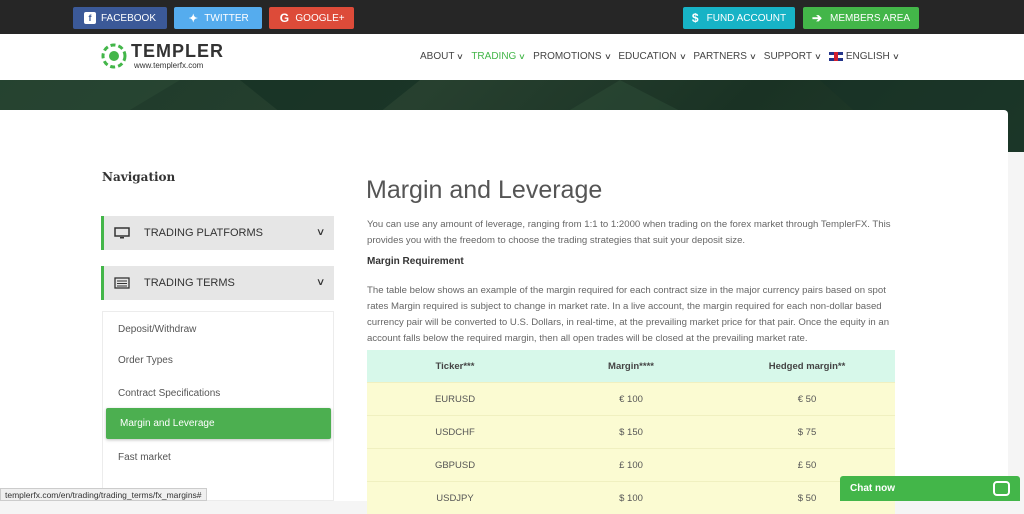 Image resolution: width=1024 pixels, height=514 pixels. I want to click on table-cell: USDCHF, so click(455, 432).